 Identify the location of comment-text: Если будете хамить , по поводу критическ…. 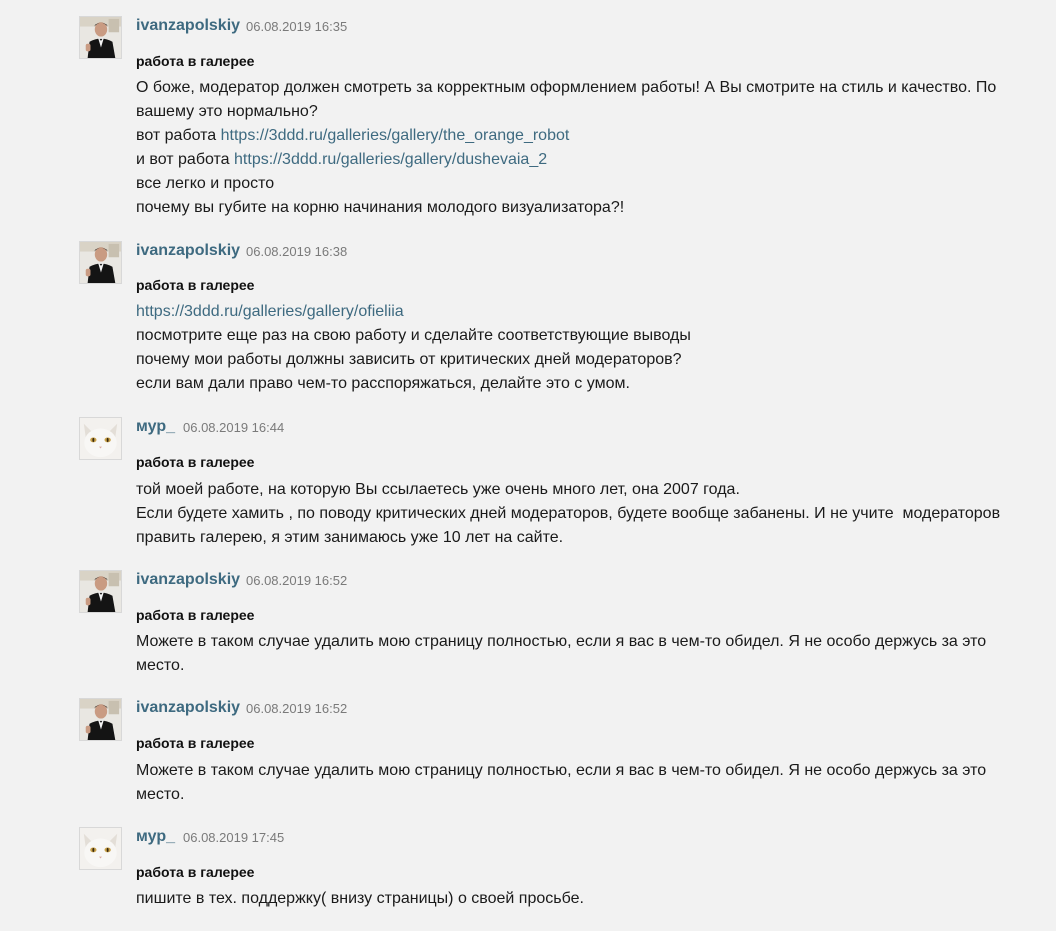
(568, 513).